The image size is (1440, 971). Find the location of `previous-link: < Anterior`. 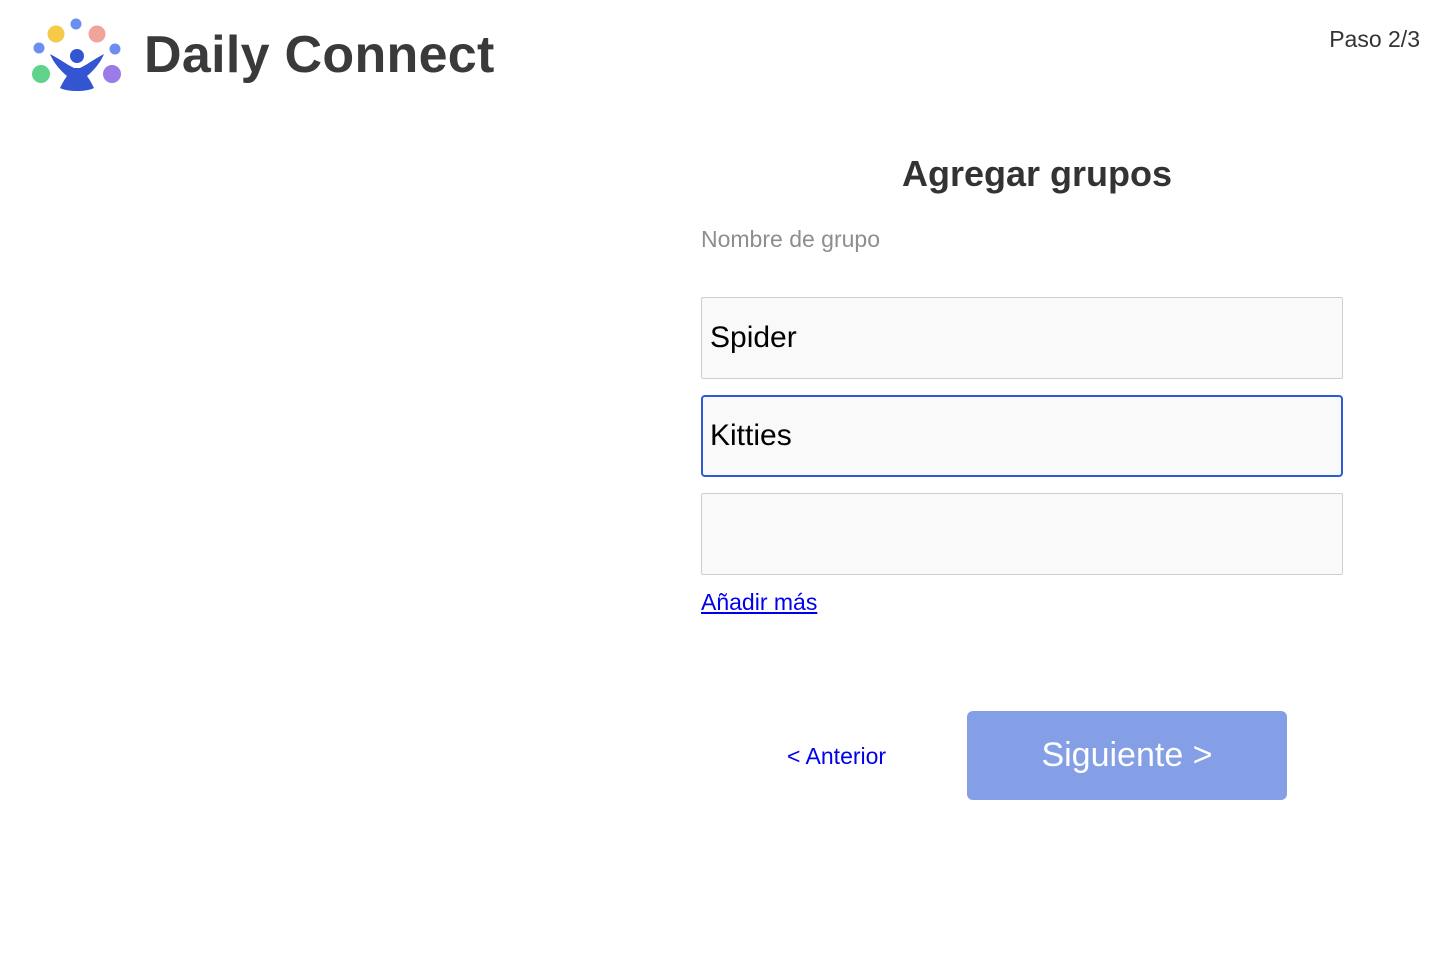

previous-link: < Anterior is located at coordinates (836, 756).